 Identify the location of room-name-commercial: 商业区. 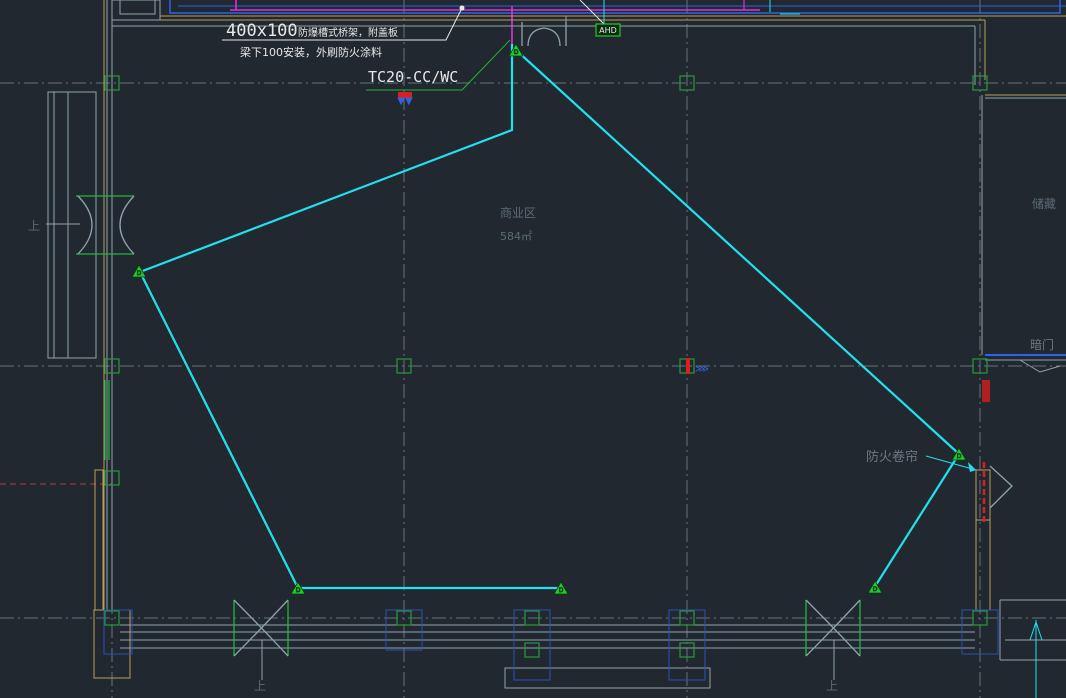
(518, 212).